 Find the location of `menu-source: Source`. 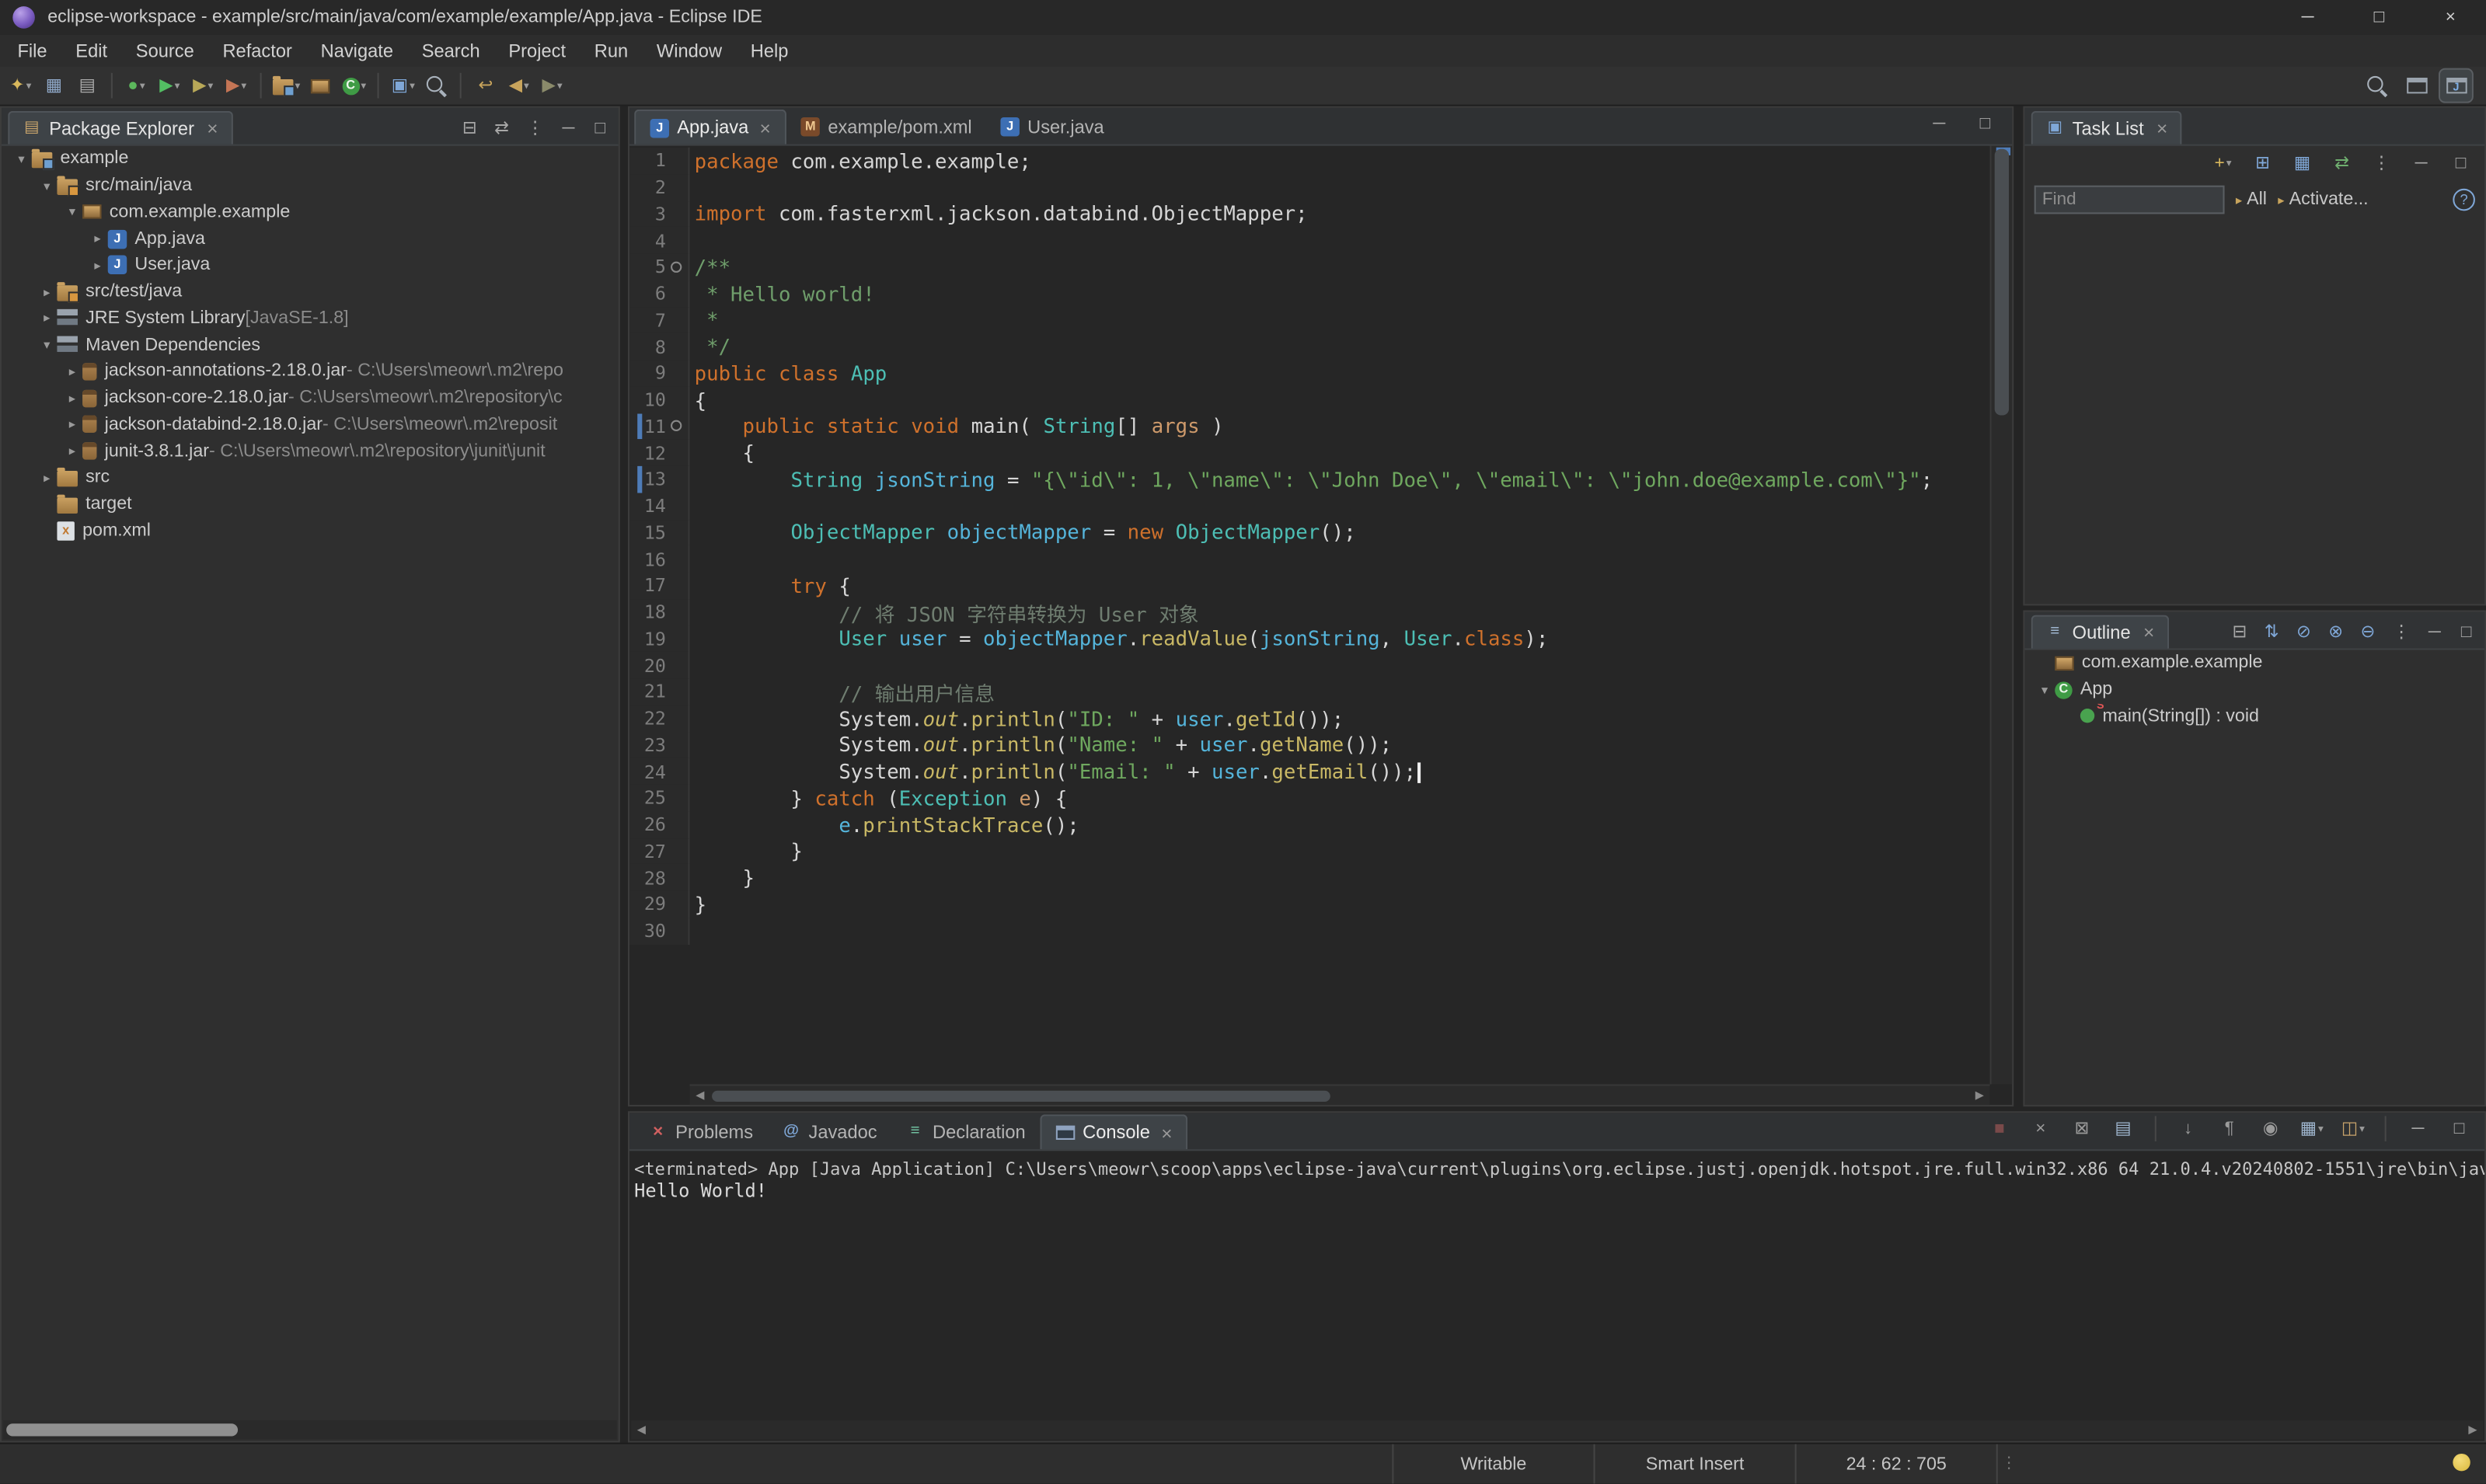

menu-source: Source is located at coordinates (164, 51).